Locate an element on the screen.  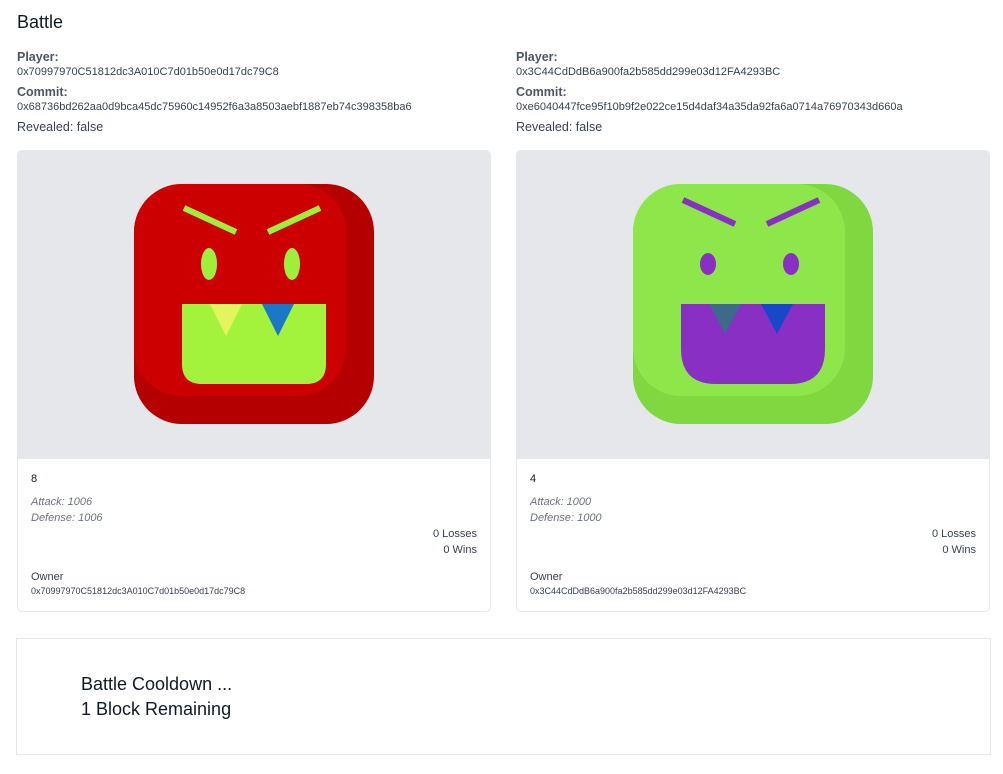
attack-stat: Attack: 1000 is located at coordinates (561, 502).